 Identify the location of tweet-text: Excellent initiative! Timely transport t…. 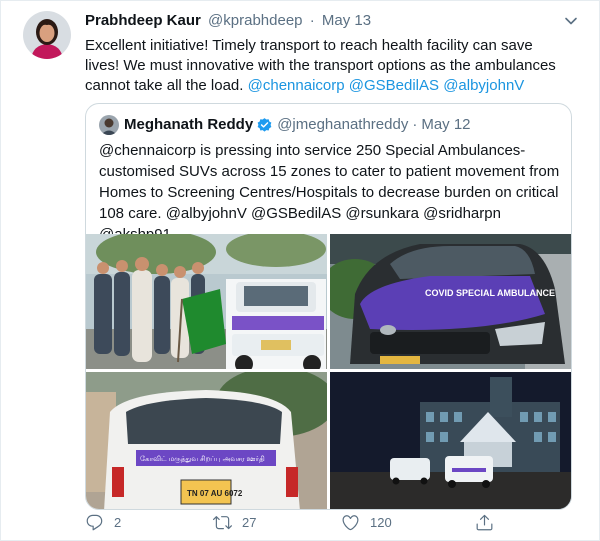
(326, 66).